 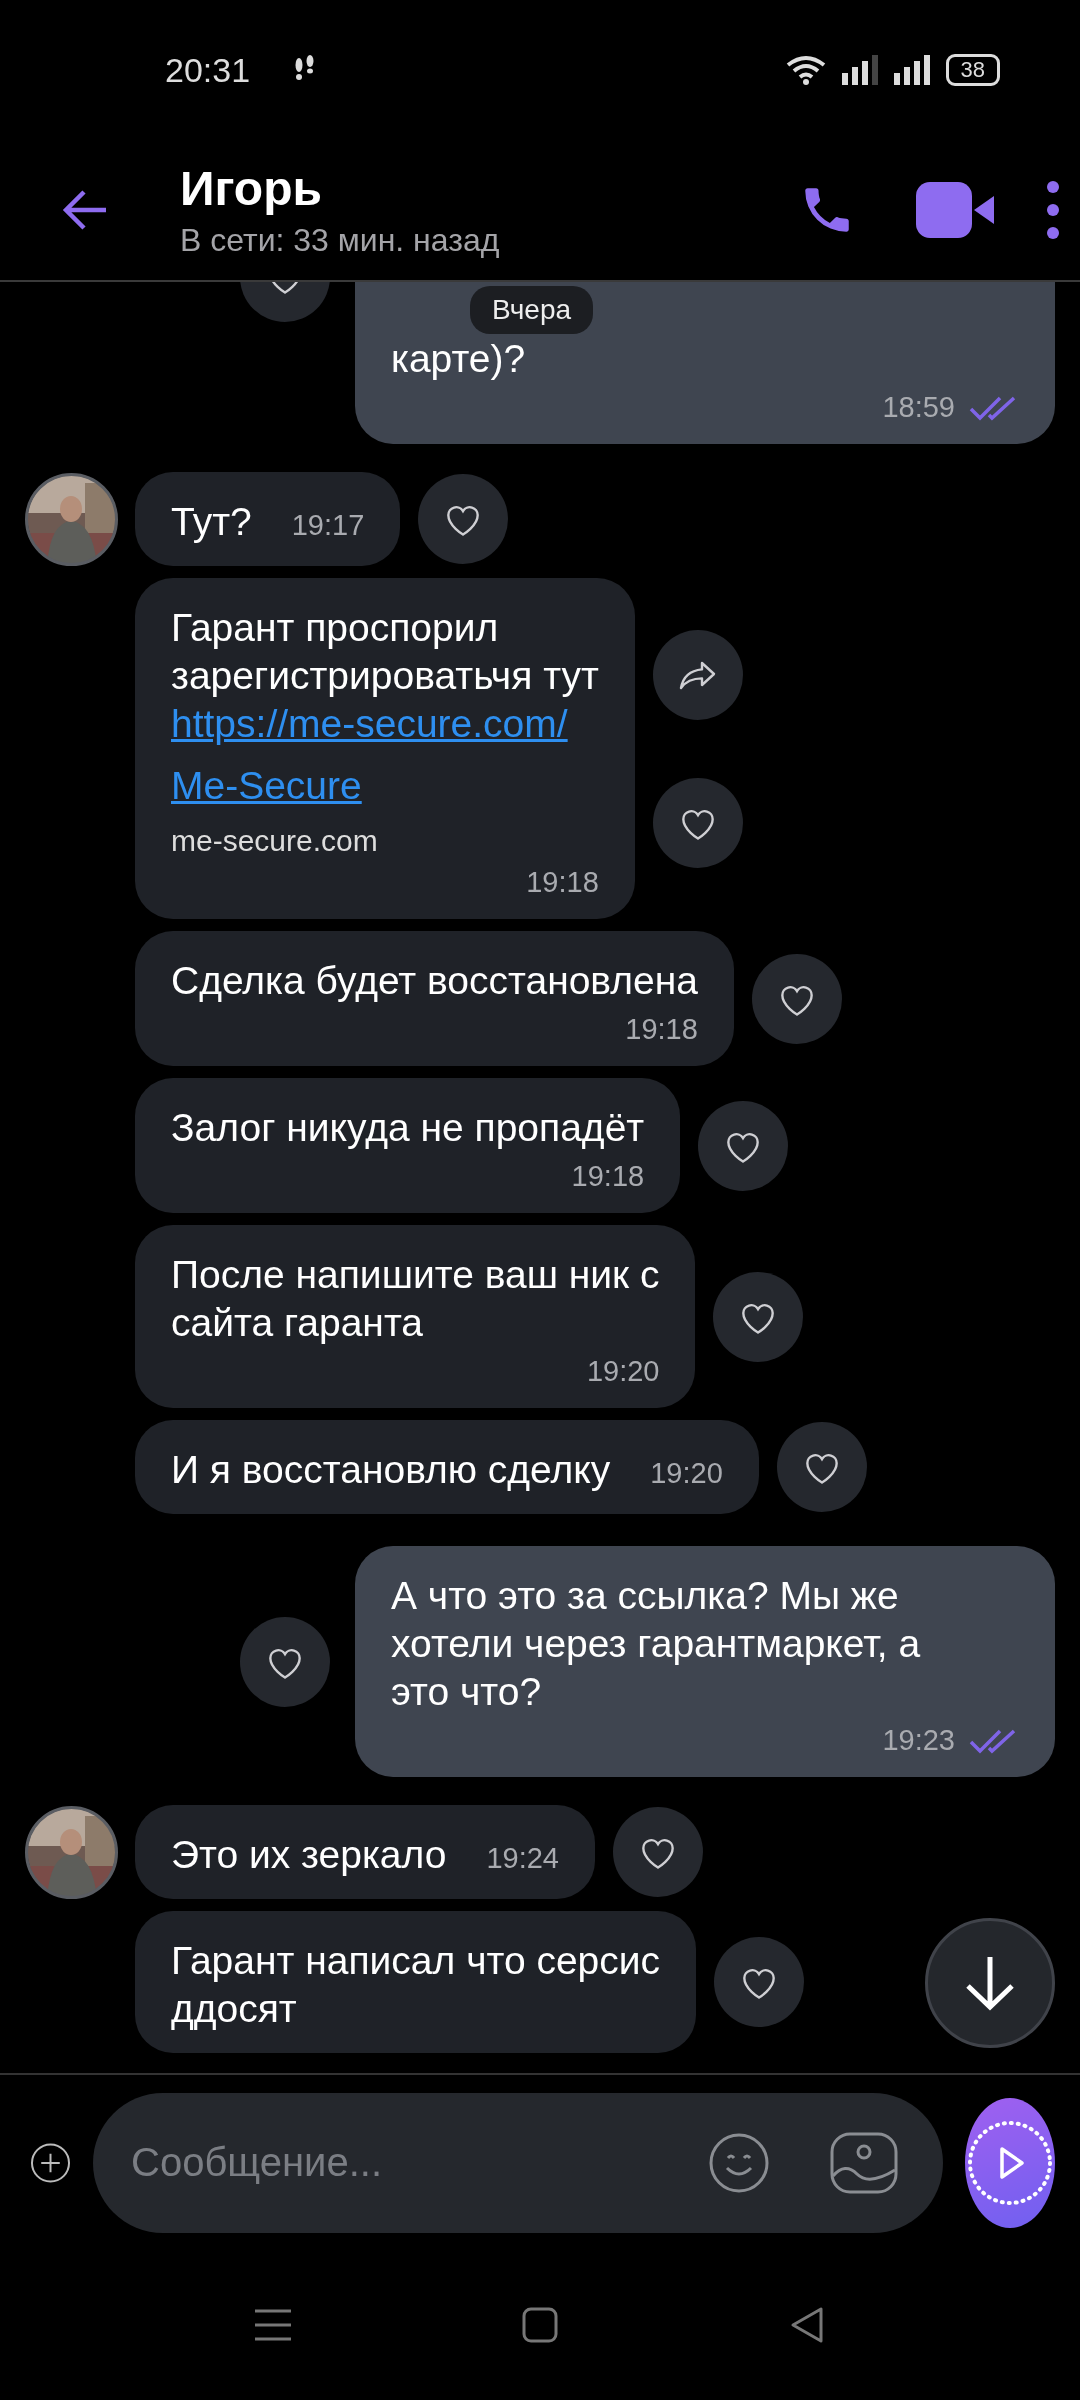 I want to click on message-text: А что это за ссылка? Мы же хотели через гарантмаркет, а это что?, so click(x=656, y=1644).